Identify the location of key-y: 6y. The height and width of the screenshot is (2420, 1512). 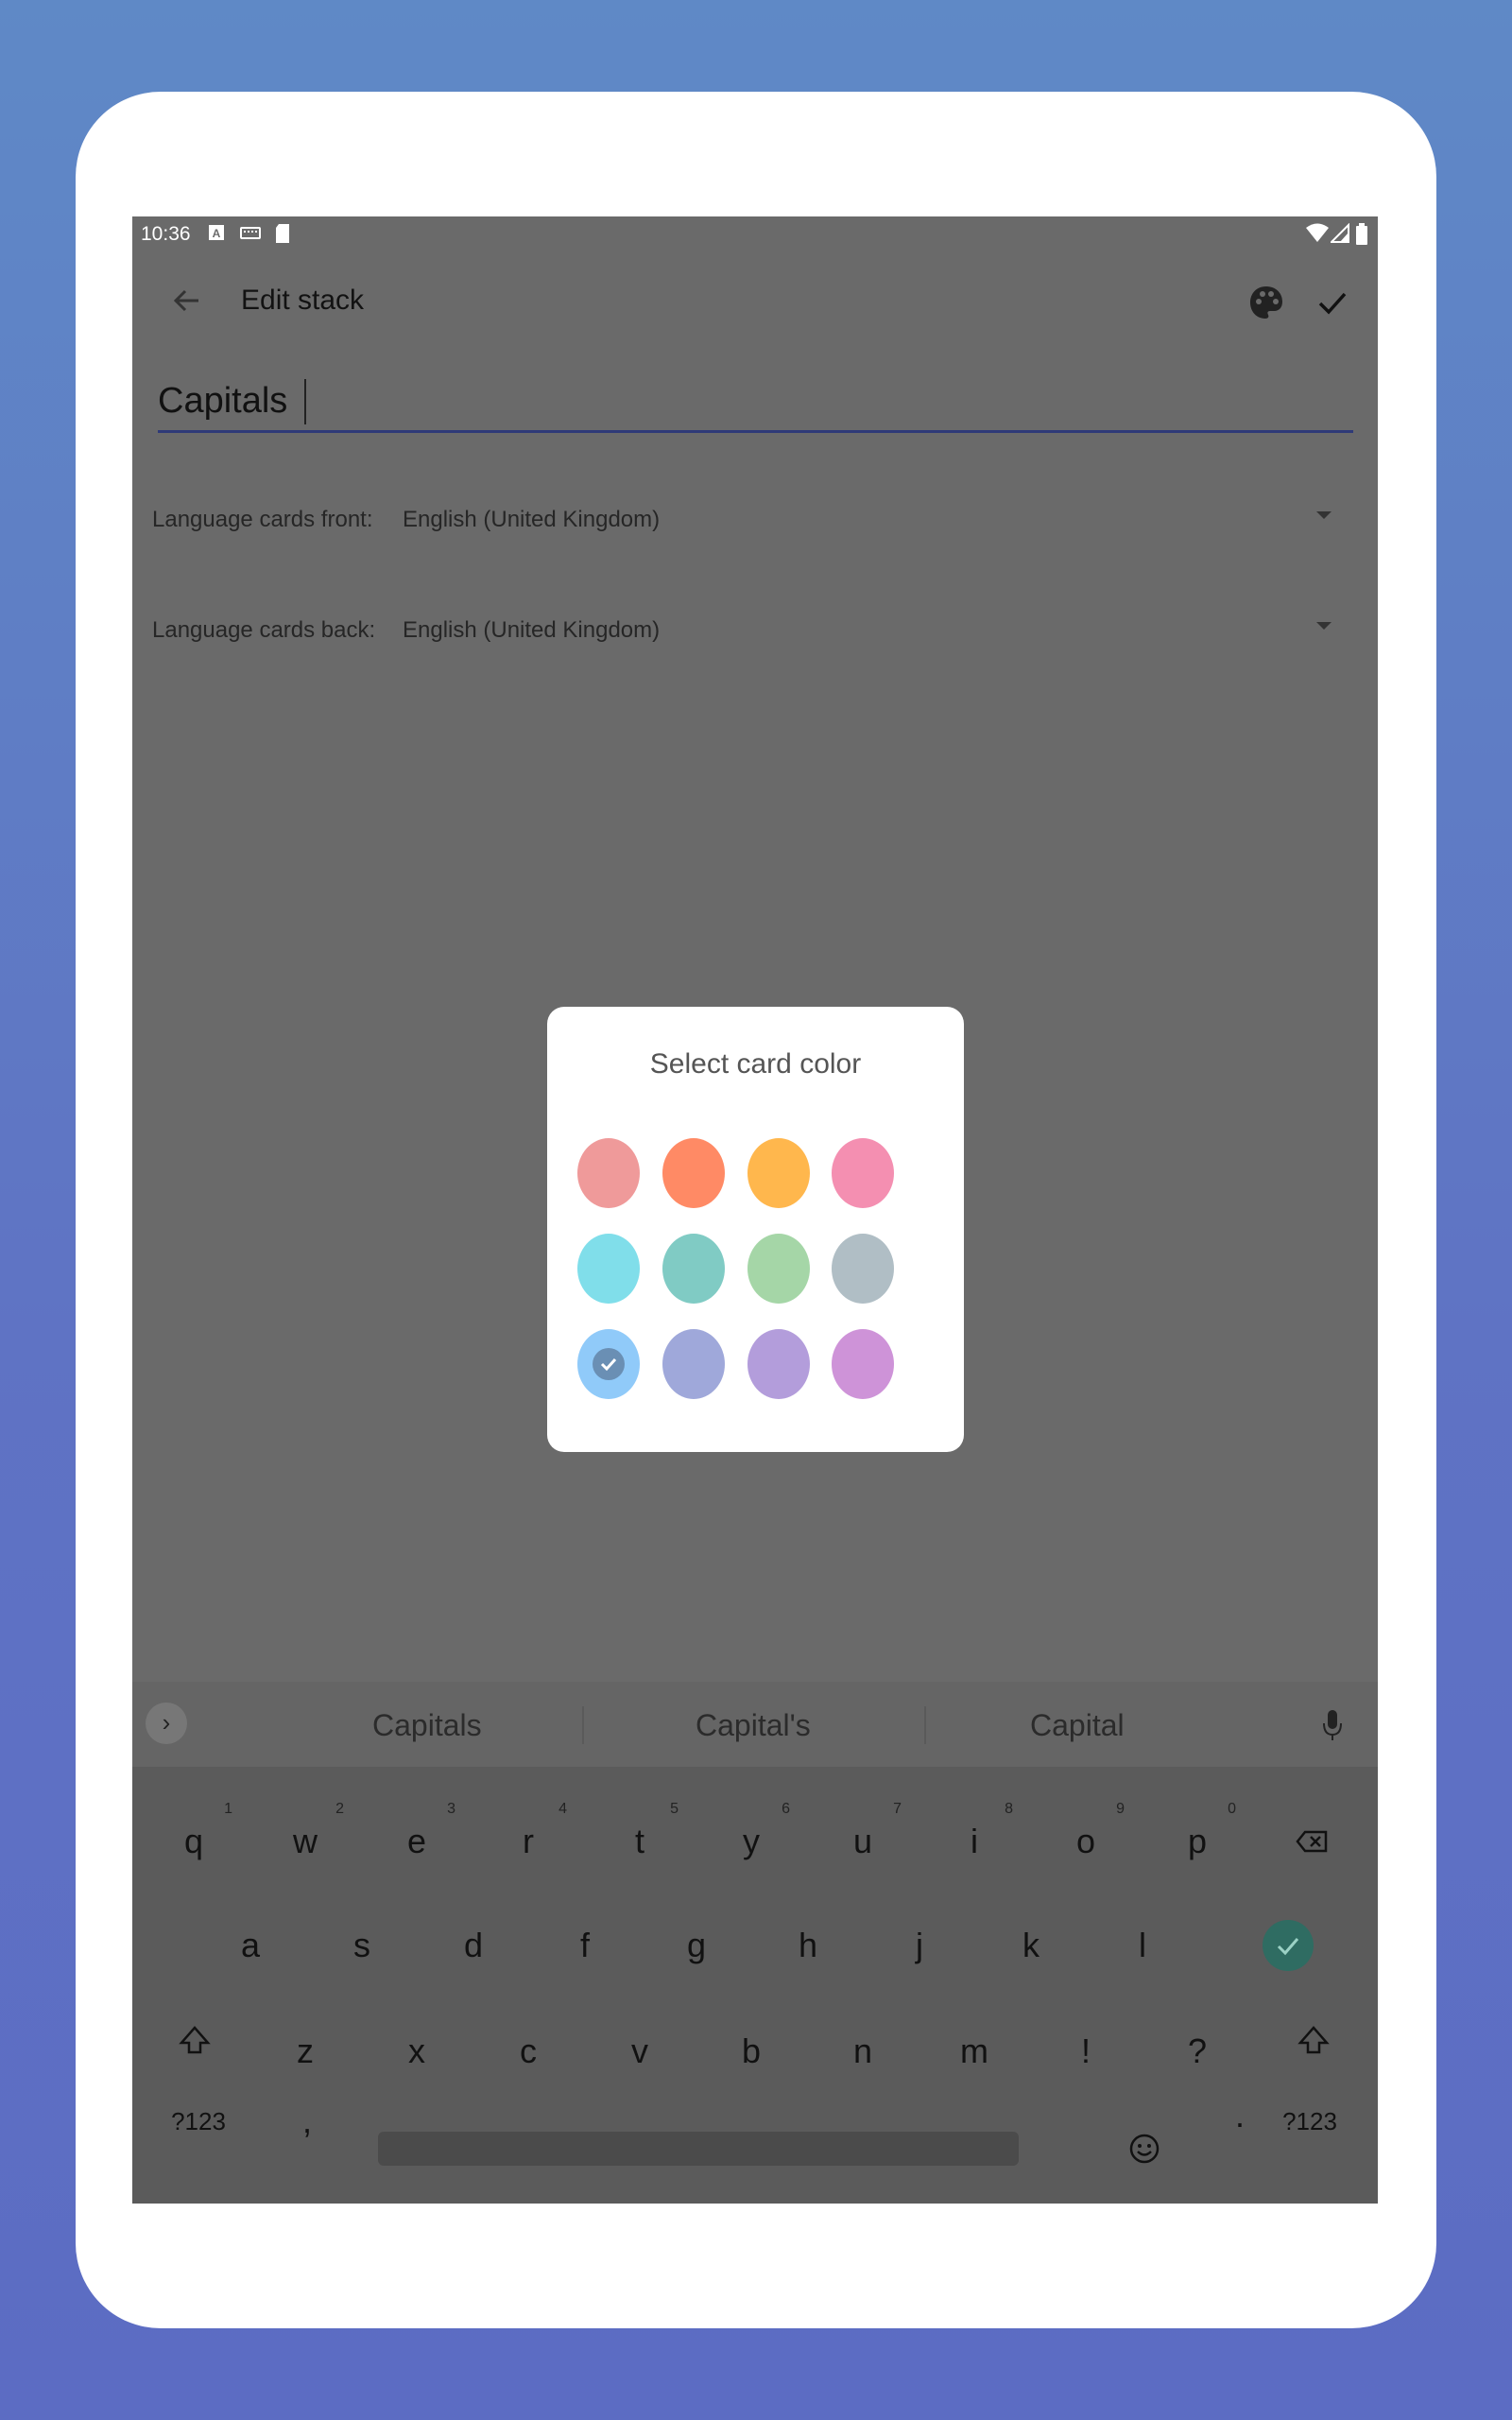
(751, 1841).